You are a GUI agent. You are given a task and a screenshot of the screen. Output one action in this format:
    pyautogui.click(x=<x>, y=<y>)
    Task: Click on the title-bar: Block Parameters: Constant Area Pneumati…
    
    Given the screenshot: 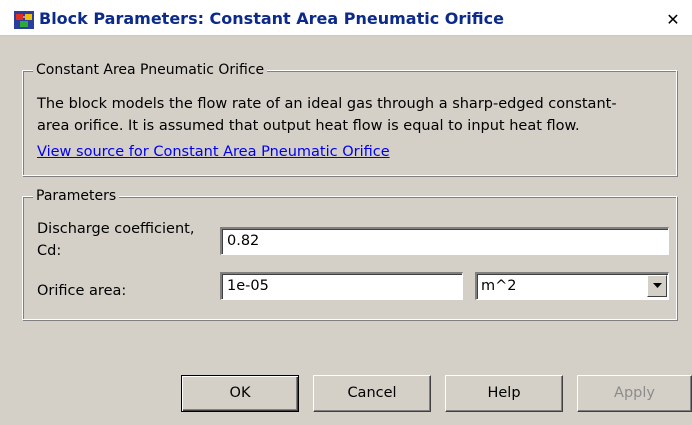 What is the action you would take?
    pyautogui.click(x=346, y=18)
    